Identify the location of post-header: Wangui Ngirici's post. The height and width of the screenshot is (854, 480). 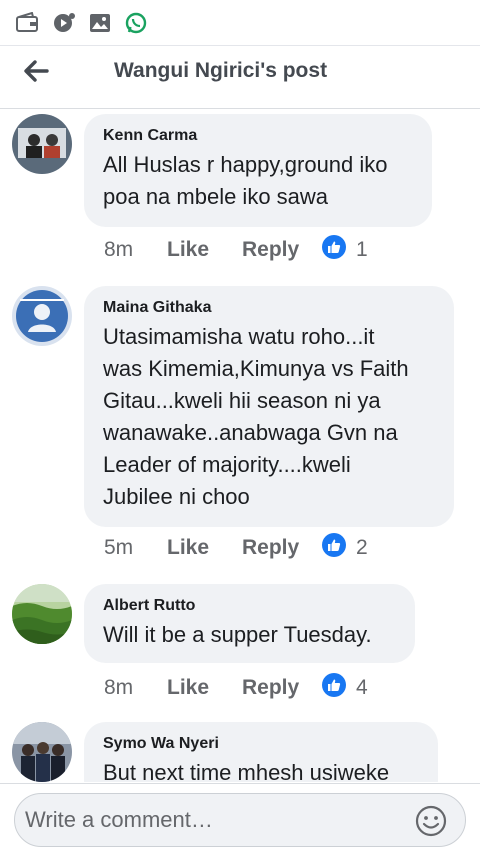
(240, 78).